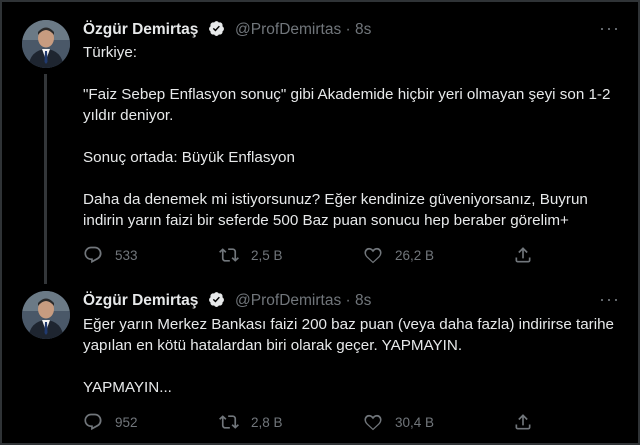 This screenshot has width=640, height=445. What do you see at coordinates (93, 422) in the screenshot?
I see `reply-icon` at bounding box center [93, 422].